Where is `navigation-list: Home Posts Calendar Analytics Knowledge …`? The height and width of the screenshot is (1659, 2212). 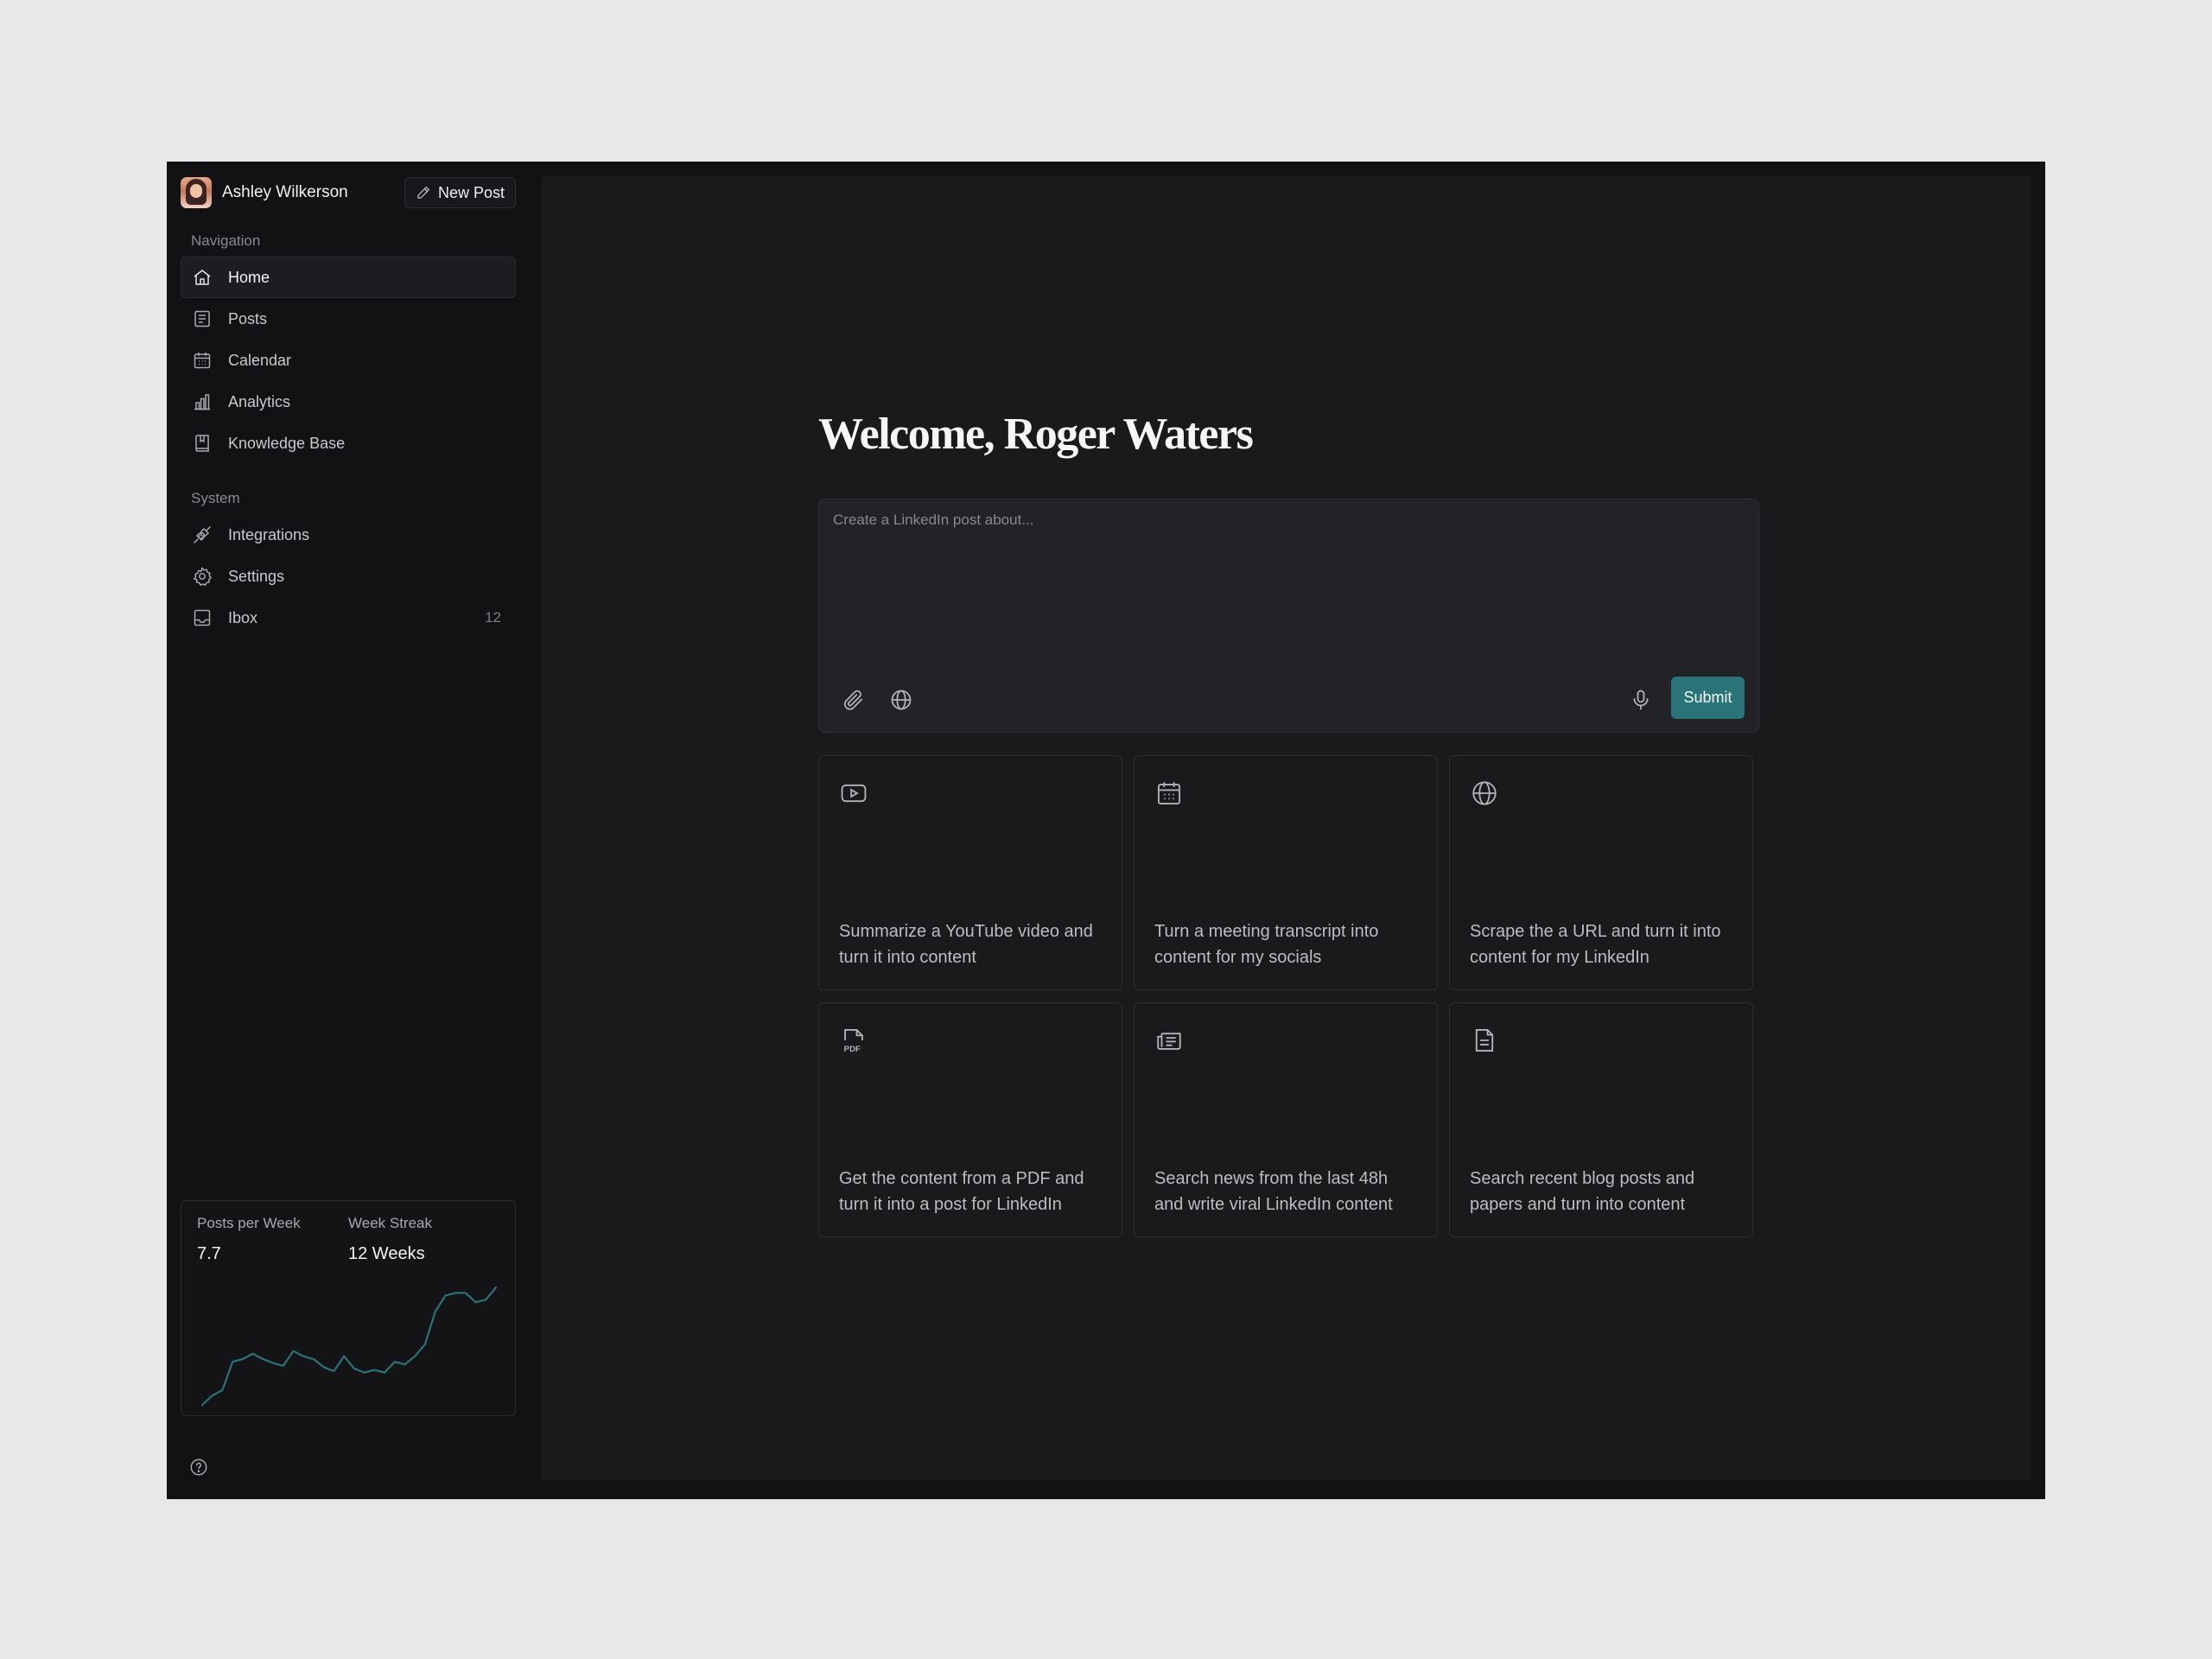
navigation-list: Home Posts Calendar Analytics Knowledge … is located at coordinates (348, 360).